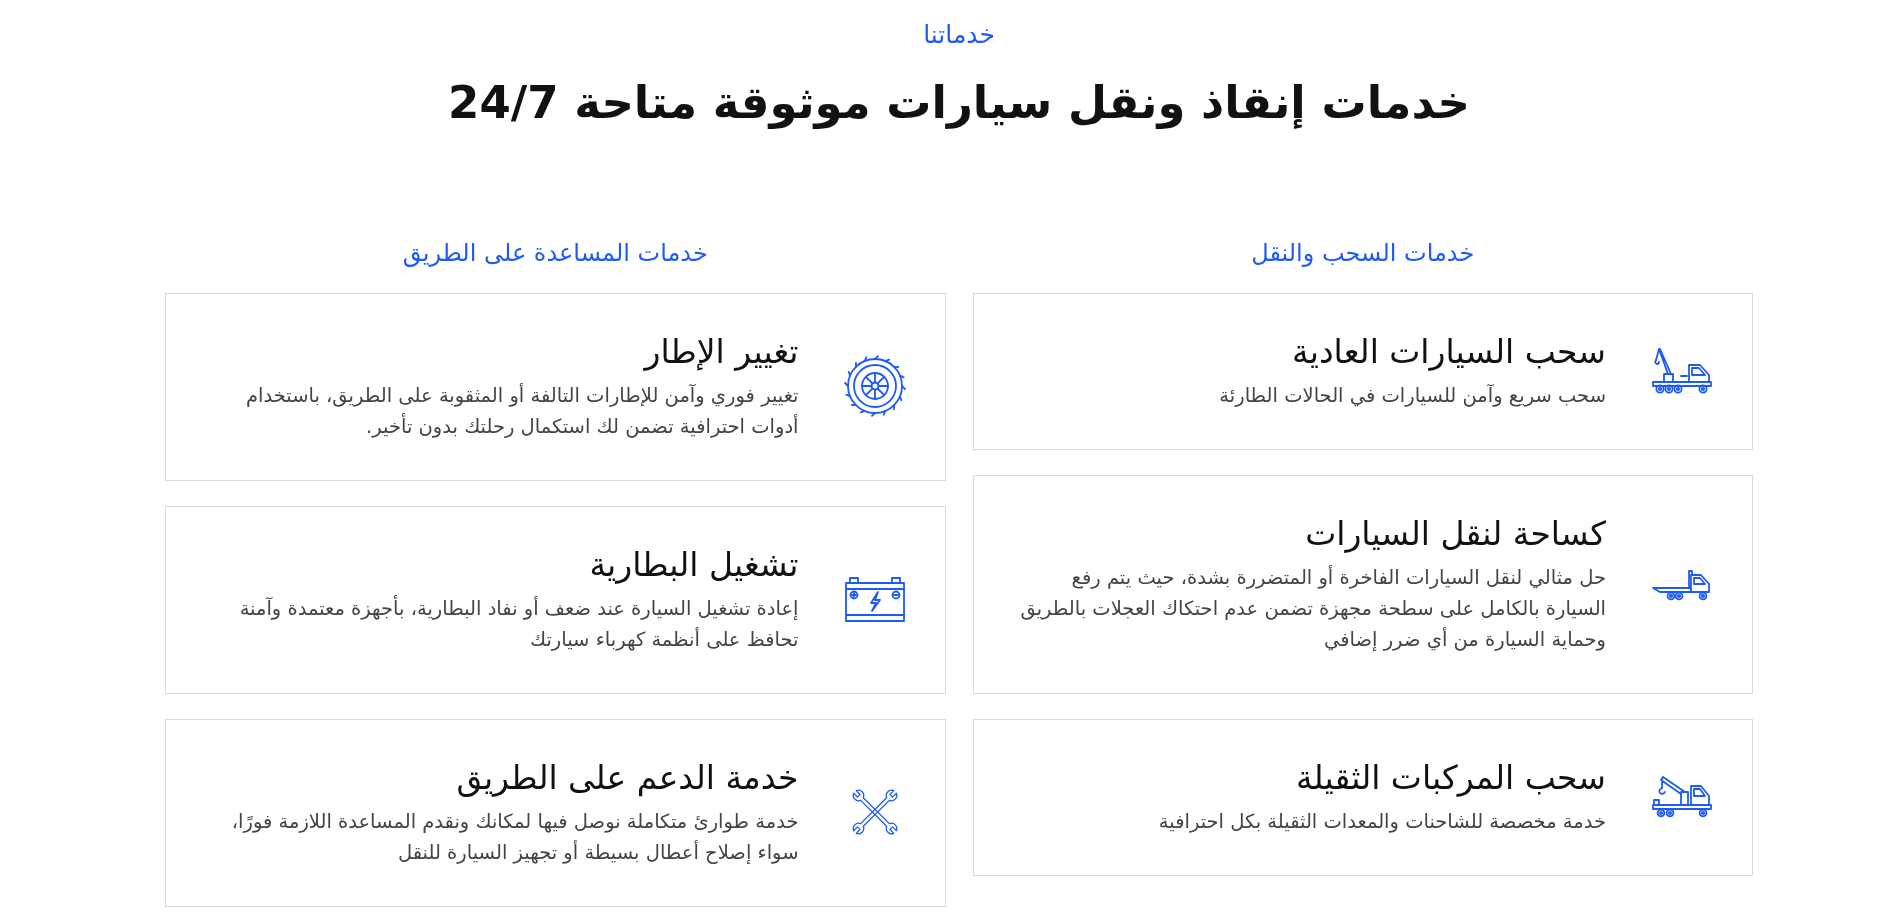 The width and height of the screenshot is (1898, 924). What do you see at coordinates (1412, 396) in the screenshot?
I see `service-description: سحب سريع وآمن للسيارات في الحالات الطارئة` at bounding box center [1412, 396].